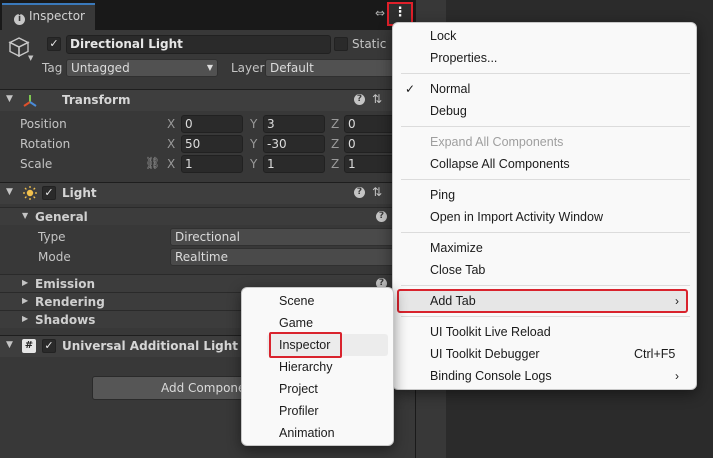  I want to click on additional-light-data-checkbox: ✓, so click(49, 346).